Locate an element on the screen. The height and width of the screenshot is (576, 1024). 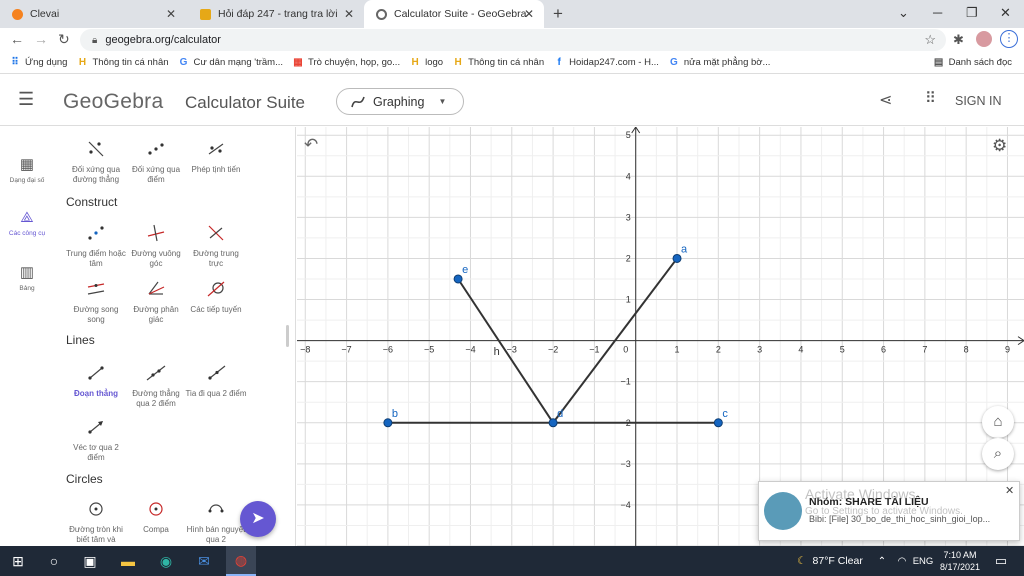
google-icon: G is located at coordinates (183, 62).